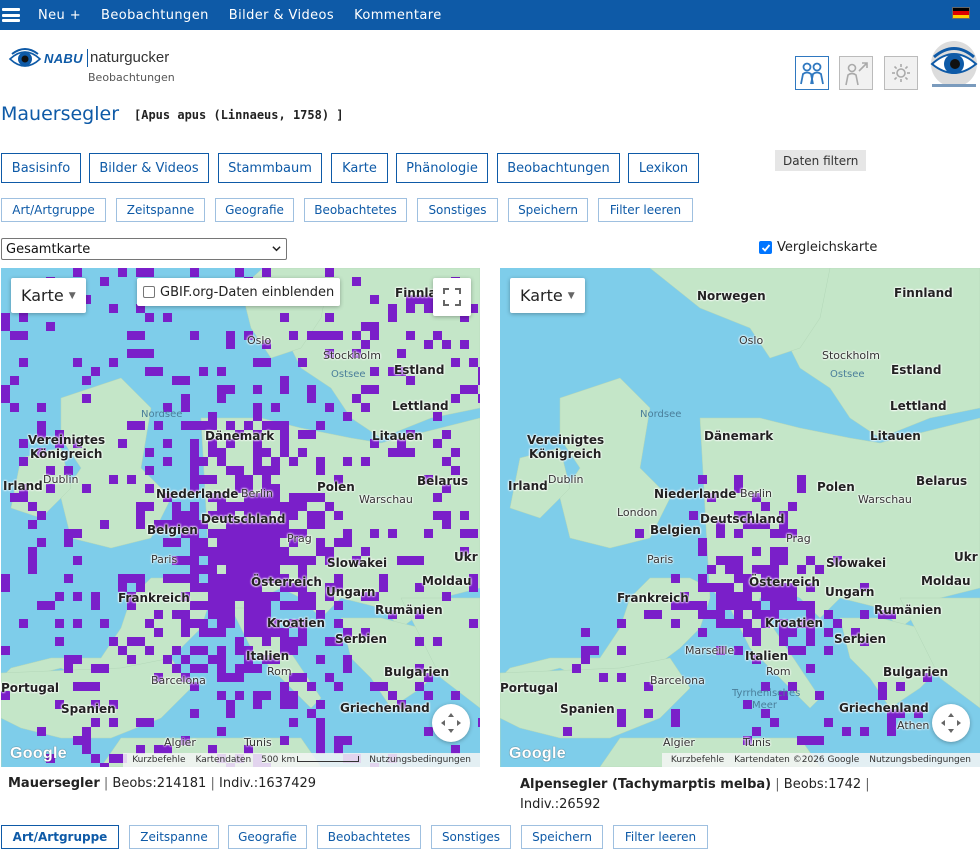  What do you see at coordinates (254, 210) in the screenshot?
I see `filter-geography-button: Geografie` at bounding box center [254, 210].